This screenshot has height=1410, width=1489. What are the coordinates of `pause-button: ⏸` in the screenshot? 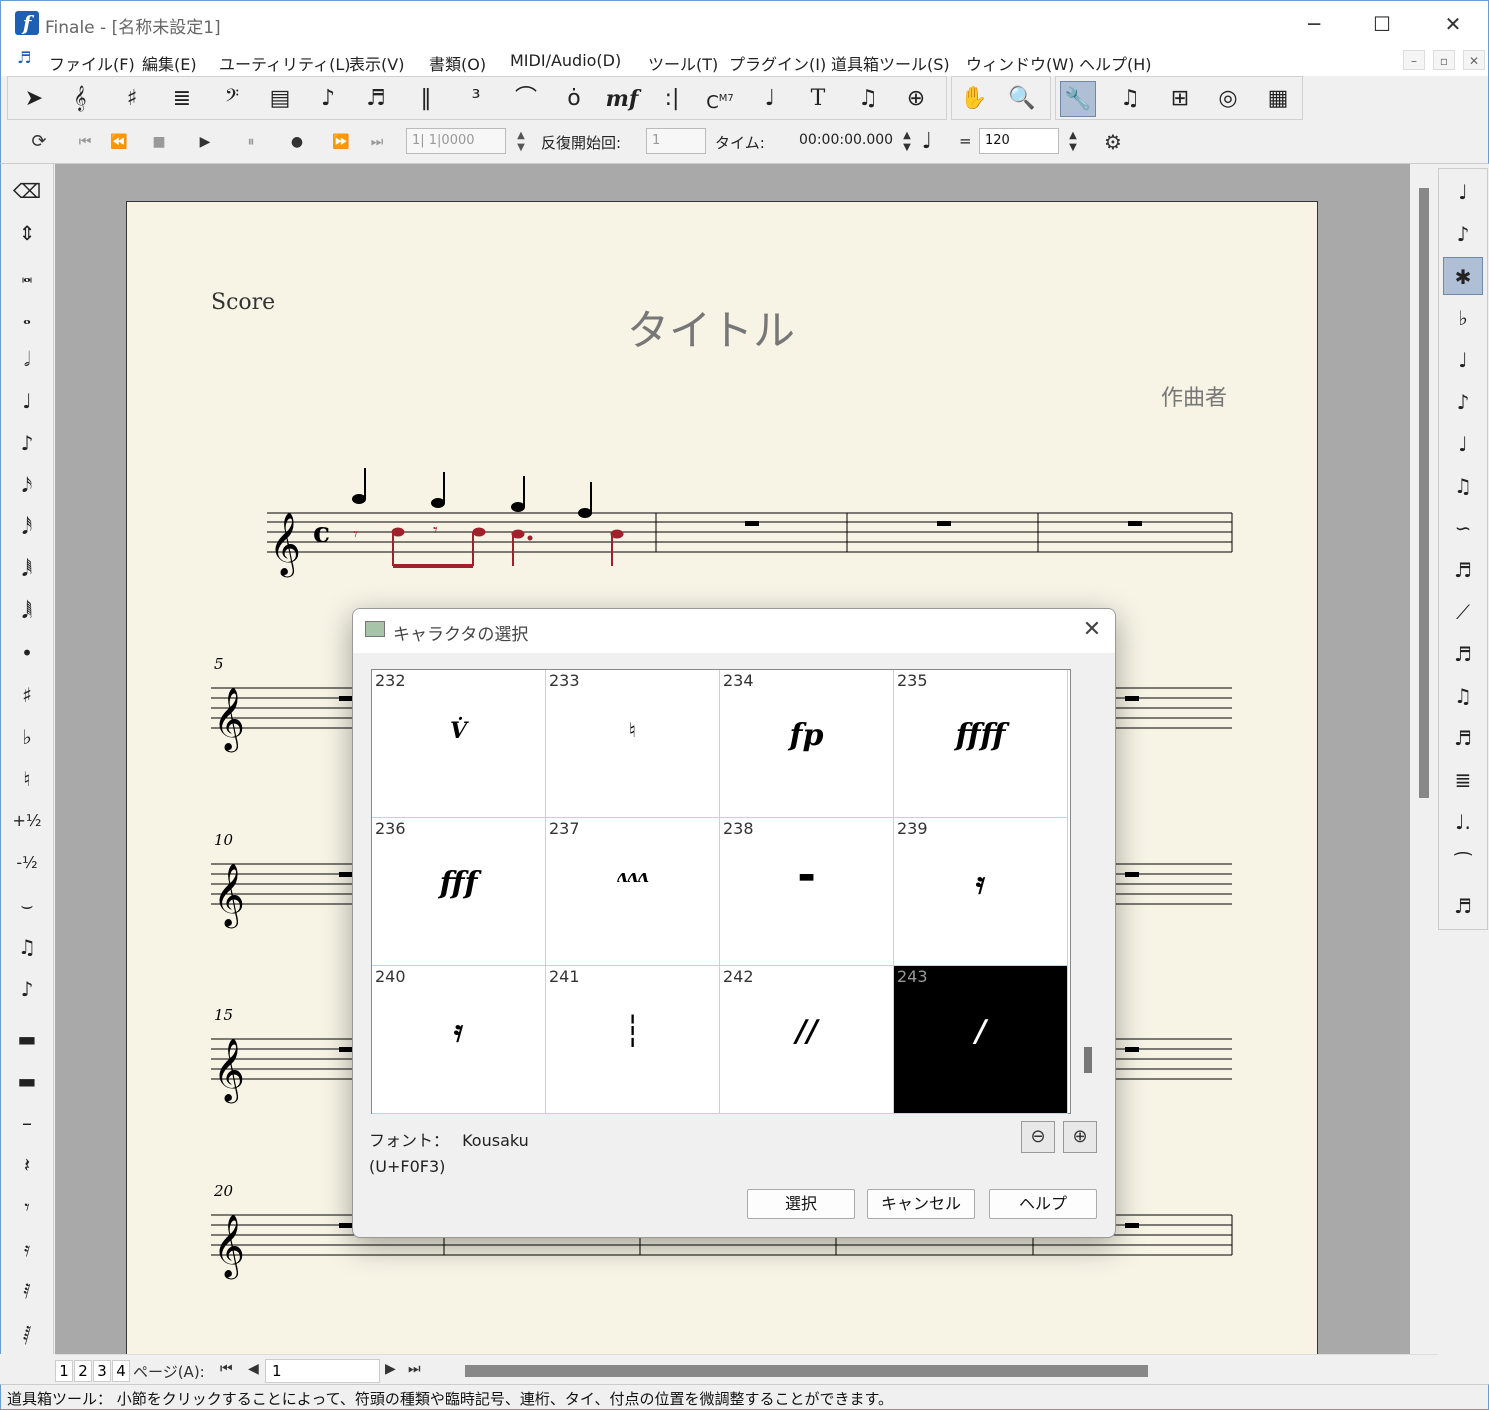 It's located at (251, 142).